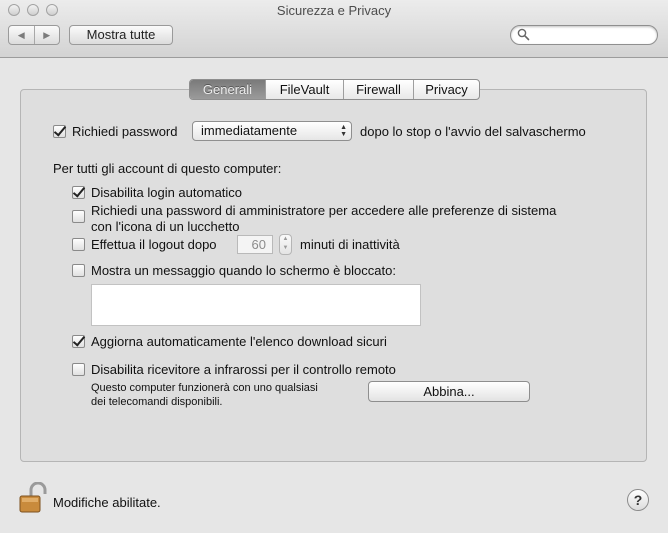  Describe the element at coordinates (154, 244) in the screenshot. I see `logout-label: Effettua il logout dopo` at that location.